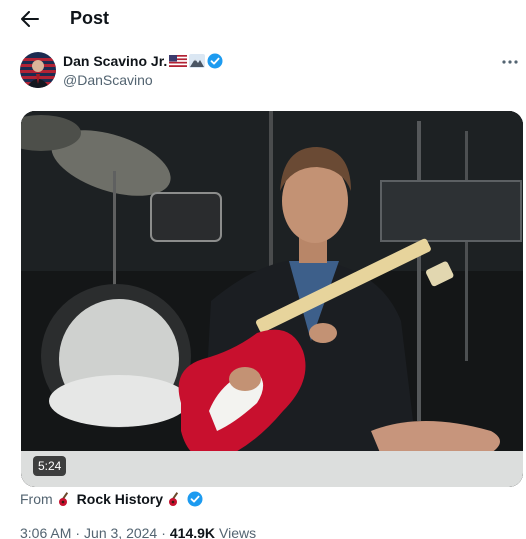  I want to click on source-attribution: From Rock History, so click(111, 499).